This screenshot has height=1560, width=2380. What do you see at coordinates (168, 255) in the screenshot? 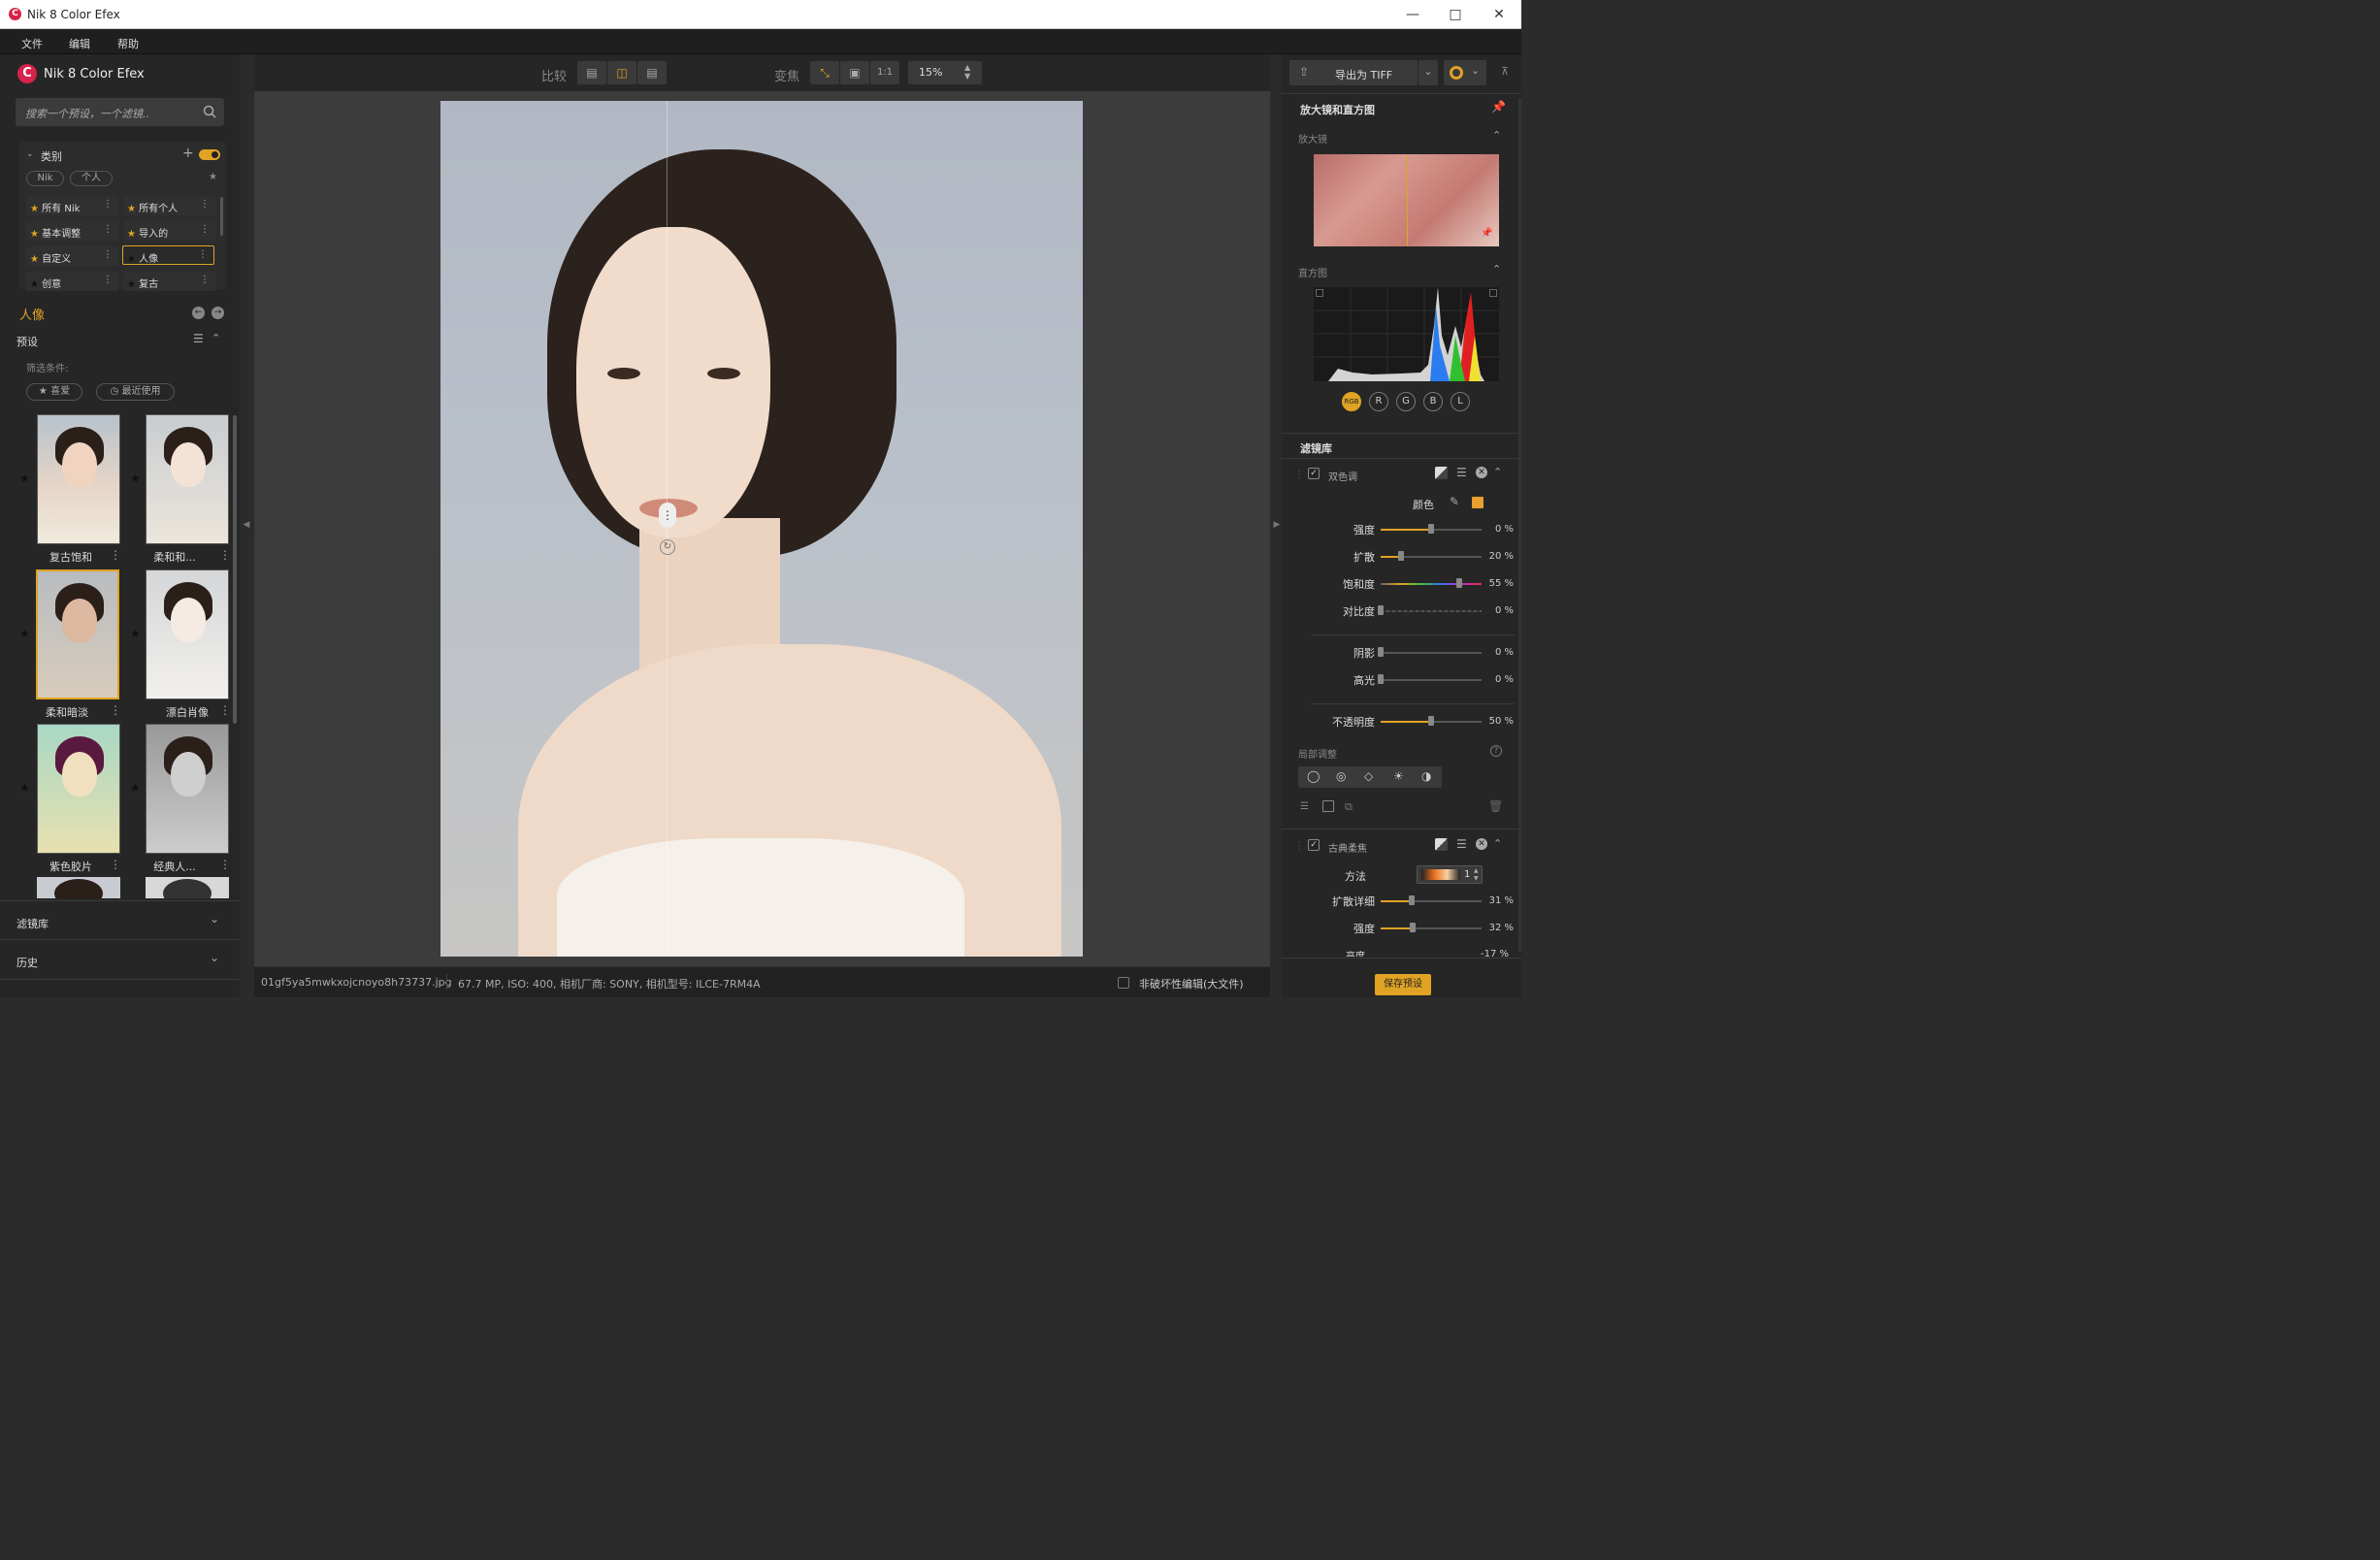
I see `category-portrait: ★ 人像 ⋮` at bounding box center [168, 255].